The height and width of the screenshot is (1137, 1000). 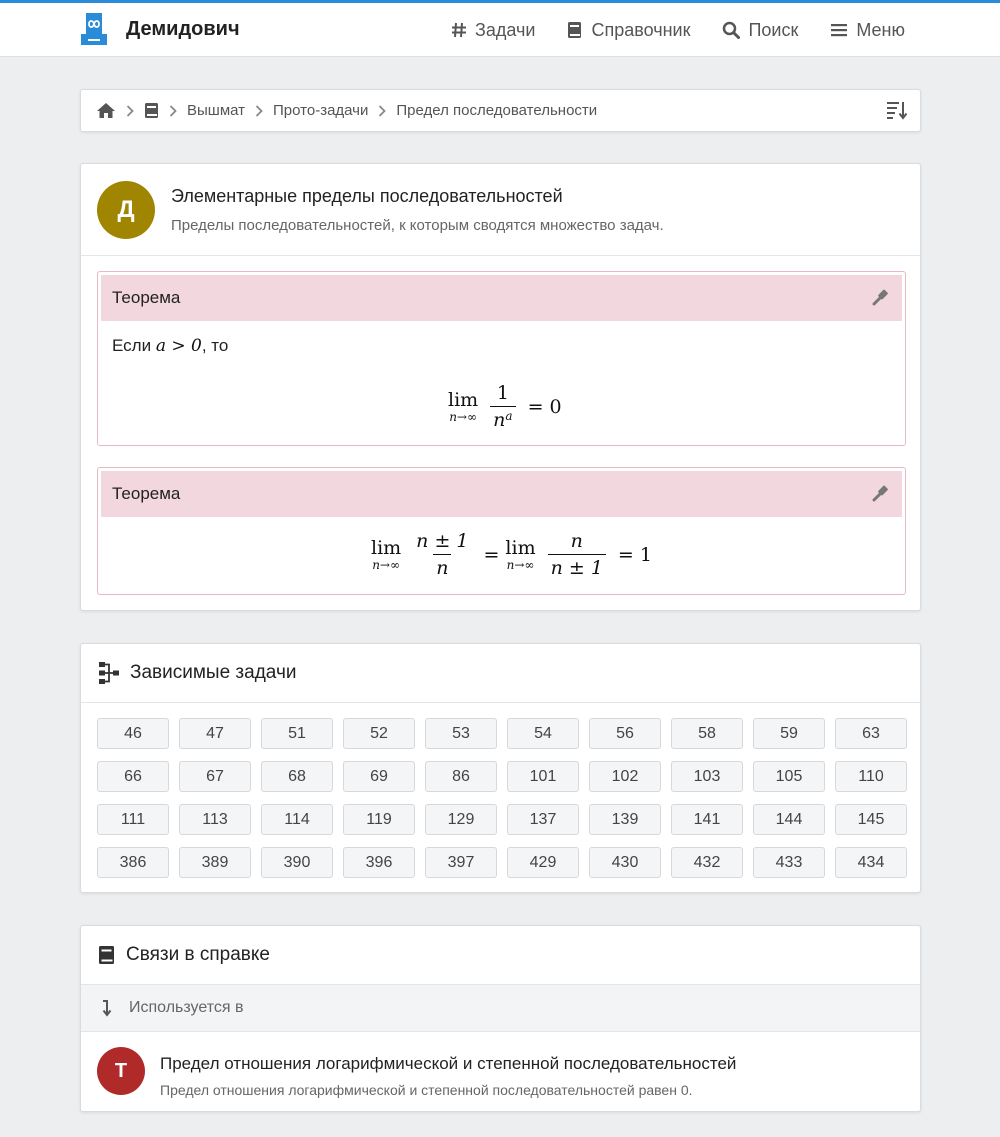 I want to click on used-in-label: Используется в, so click(x=186, y=1007).